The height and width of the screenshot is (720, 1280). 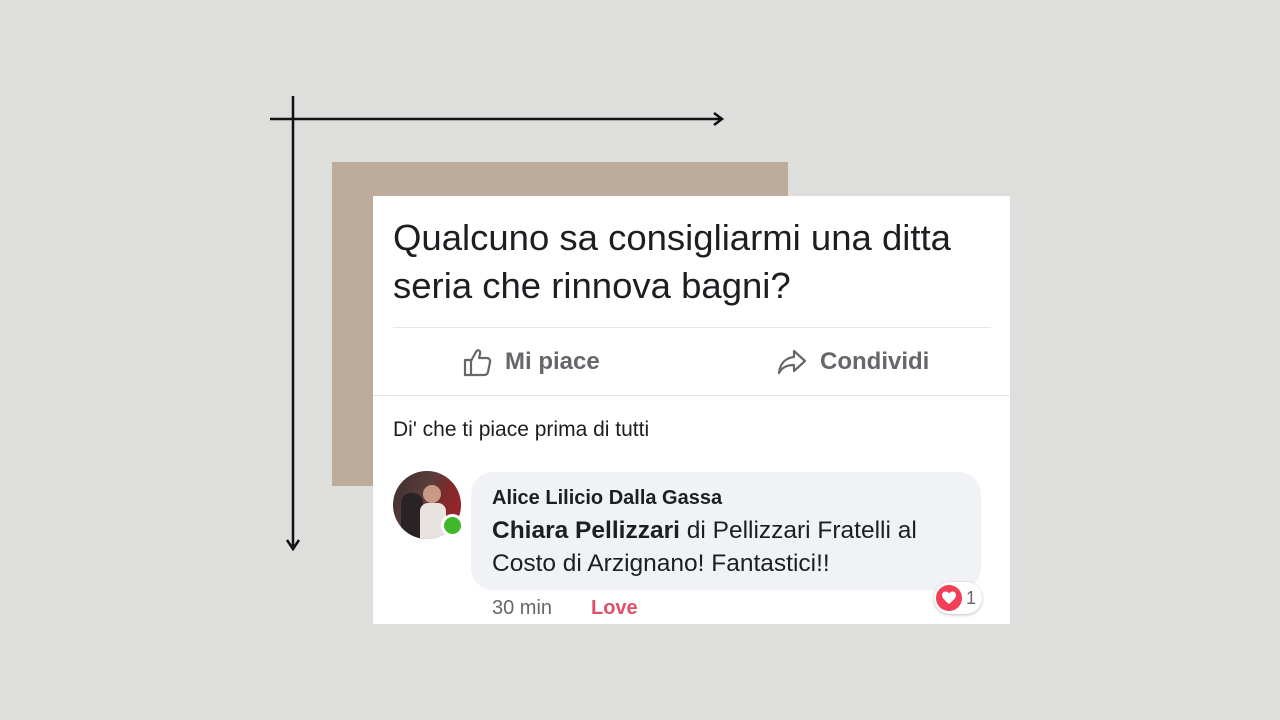 What do you see at coordinates (586, 530) in the screenshot?
I see `comment-mention: Chiara Pellizzari` at bounding box center [586, 530].